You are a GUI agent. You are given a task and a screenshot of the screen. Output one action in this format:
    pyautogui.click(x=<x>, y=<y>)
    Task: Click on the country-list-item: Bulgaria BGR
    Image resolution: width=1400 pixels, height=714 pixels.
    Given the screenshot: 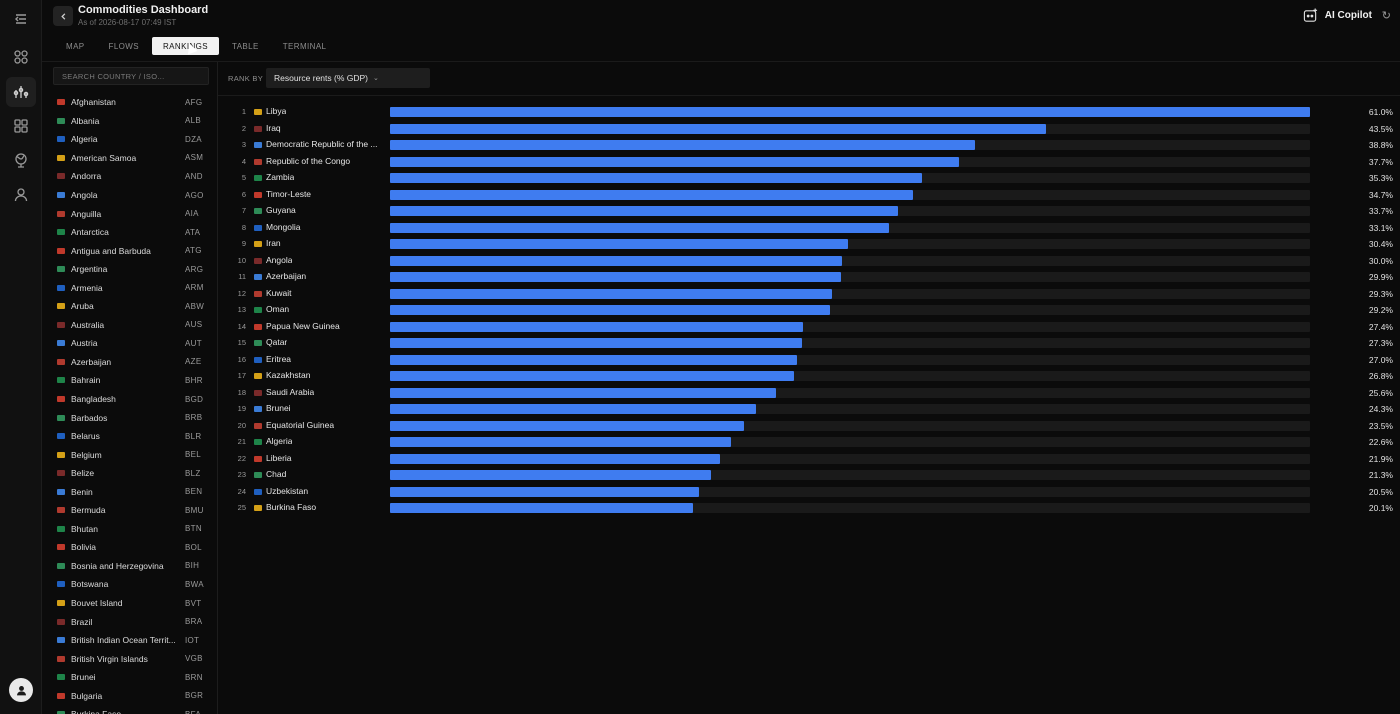 What is the action you would take?
    pyautogui.click(x=129, y=696)
    